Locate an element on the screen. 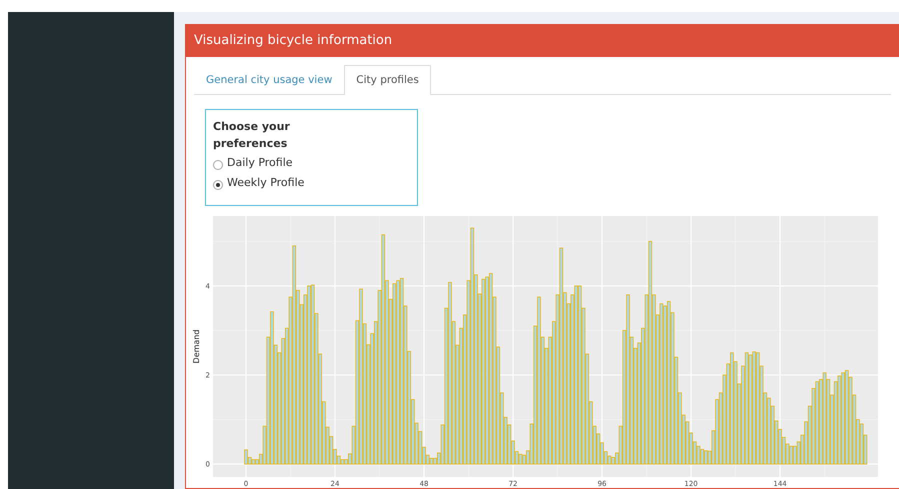 The width and height of the screenshot is (899, 489). box-title: Visualizing bicycle information is located at coordinates (542, 40).